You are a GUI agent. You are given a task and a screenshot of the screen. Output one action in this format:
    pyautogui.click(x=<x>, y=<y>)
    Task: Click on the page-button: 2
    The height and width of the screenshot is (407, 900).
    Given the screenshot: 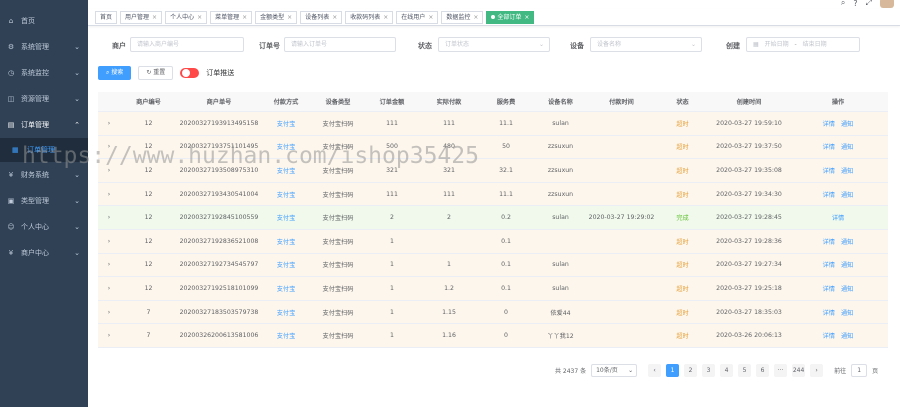 What is the action you would take?
    pyautogui.click(x=691, y=370)
    